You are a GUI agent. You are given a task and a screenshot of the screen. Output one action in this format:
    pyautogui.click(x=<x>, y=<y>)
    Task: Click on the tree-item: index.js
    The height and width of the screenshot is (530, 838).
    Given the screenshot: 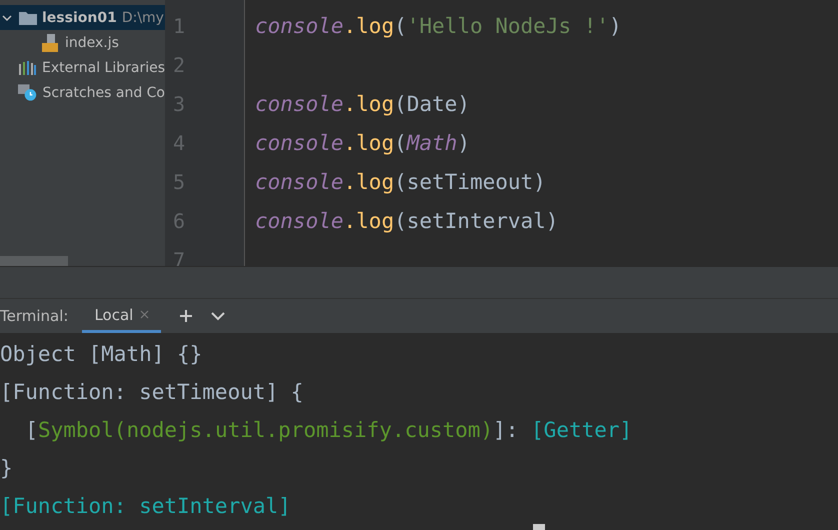 What is the action you would take?
    pyautogui.click(x=82, y=42)
    